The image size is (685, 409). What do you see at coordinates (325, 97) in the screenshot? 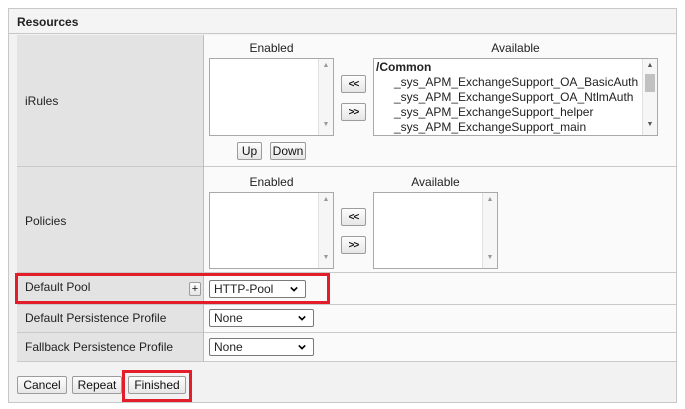
I see `irules-enabled-scrollbar: ▲ ▼` at bounding box center [325, 97].